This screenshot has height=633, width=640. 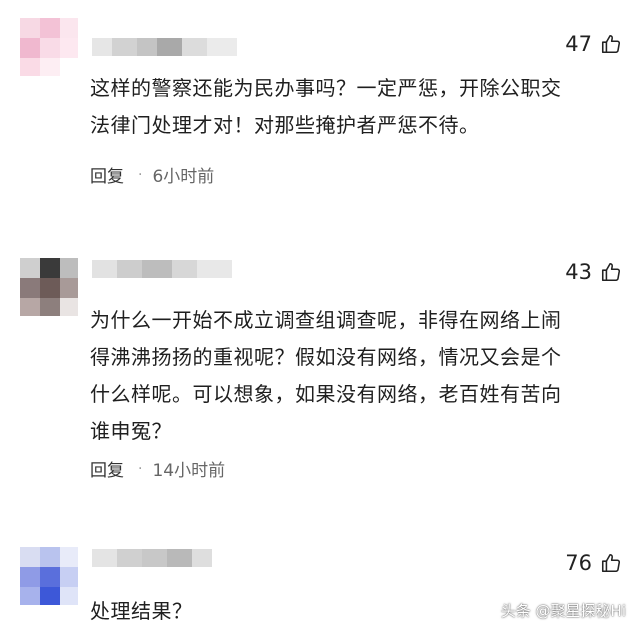 I want to click on comment-text-line: 什么样呢。可以想象，如果没有网络，老百姓有苦向, so click(x=326, y=394).